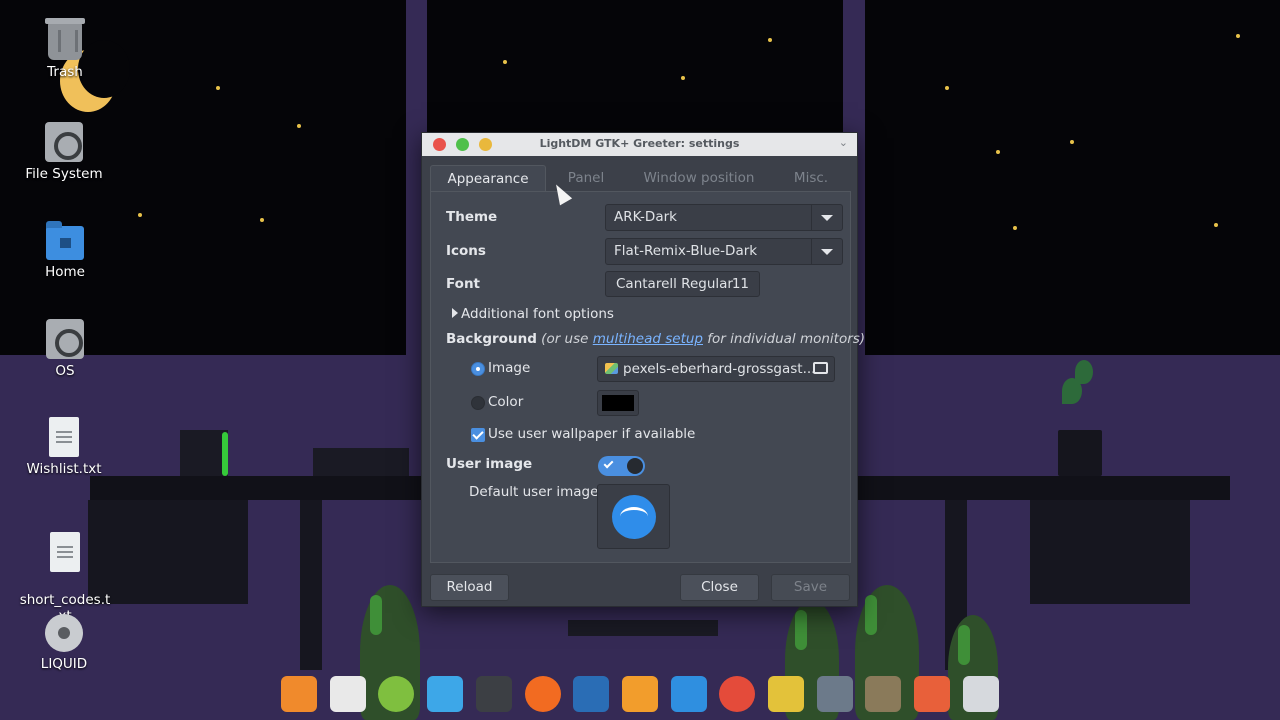  I want to click on dialog-title: LightDM GTK+ Greeter: settings, so click(639, 143).